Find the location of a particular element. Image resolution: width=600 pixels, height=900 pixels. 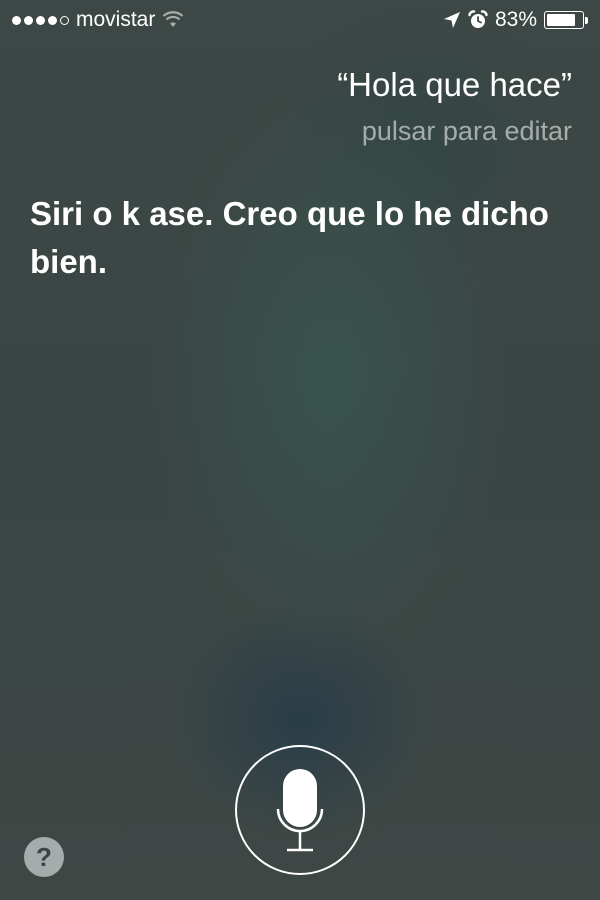

status-left: movistar is located at coordinates (98, 20).